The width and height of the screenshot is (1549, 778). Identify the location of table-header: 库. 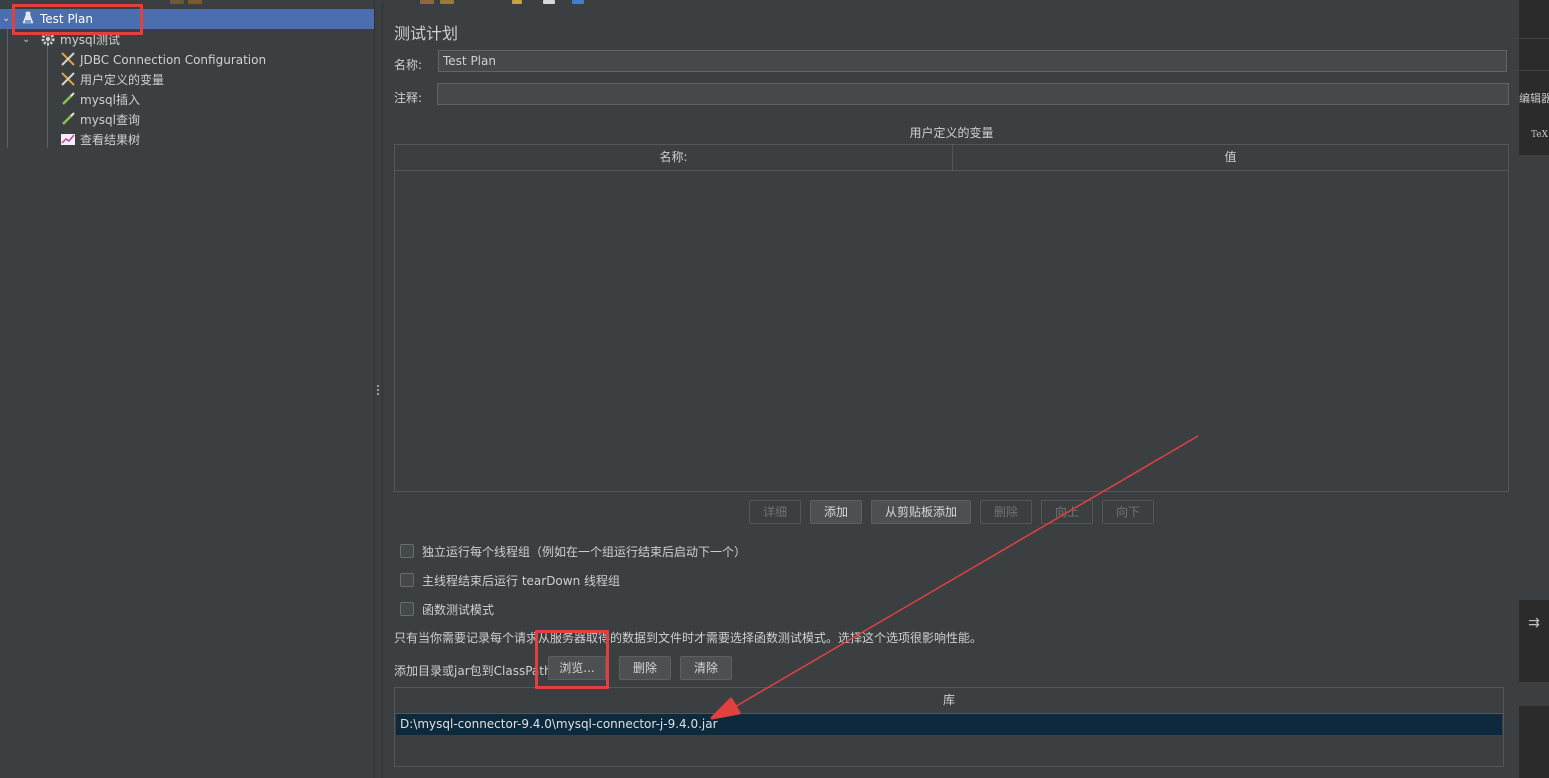
(949, 701).